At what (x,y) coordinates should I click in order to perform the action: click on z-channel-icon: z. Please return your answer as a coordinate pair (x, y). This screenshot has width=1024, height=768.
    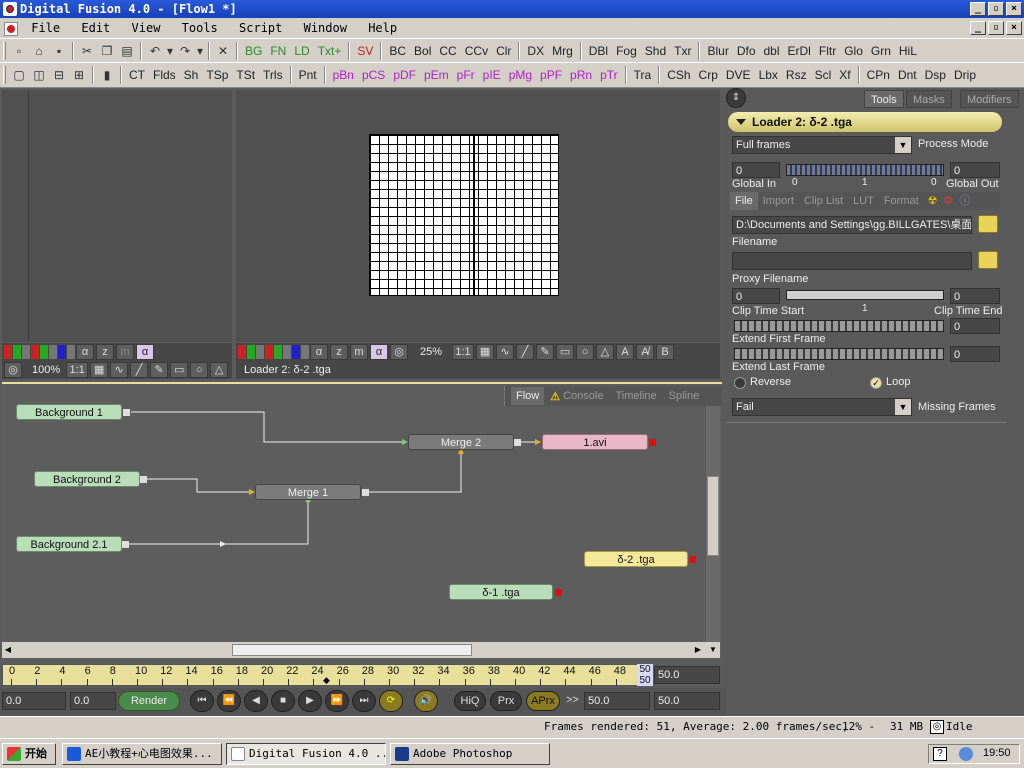
    Looking at the image, I should click on (105, 352).